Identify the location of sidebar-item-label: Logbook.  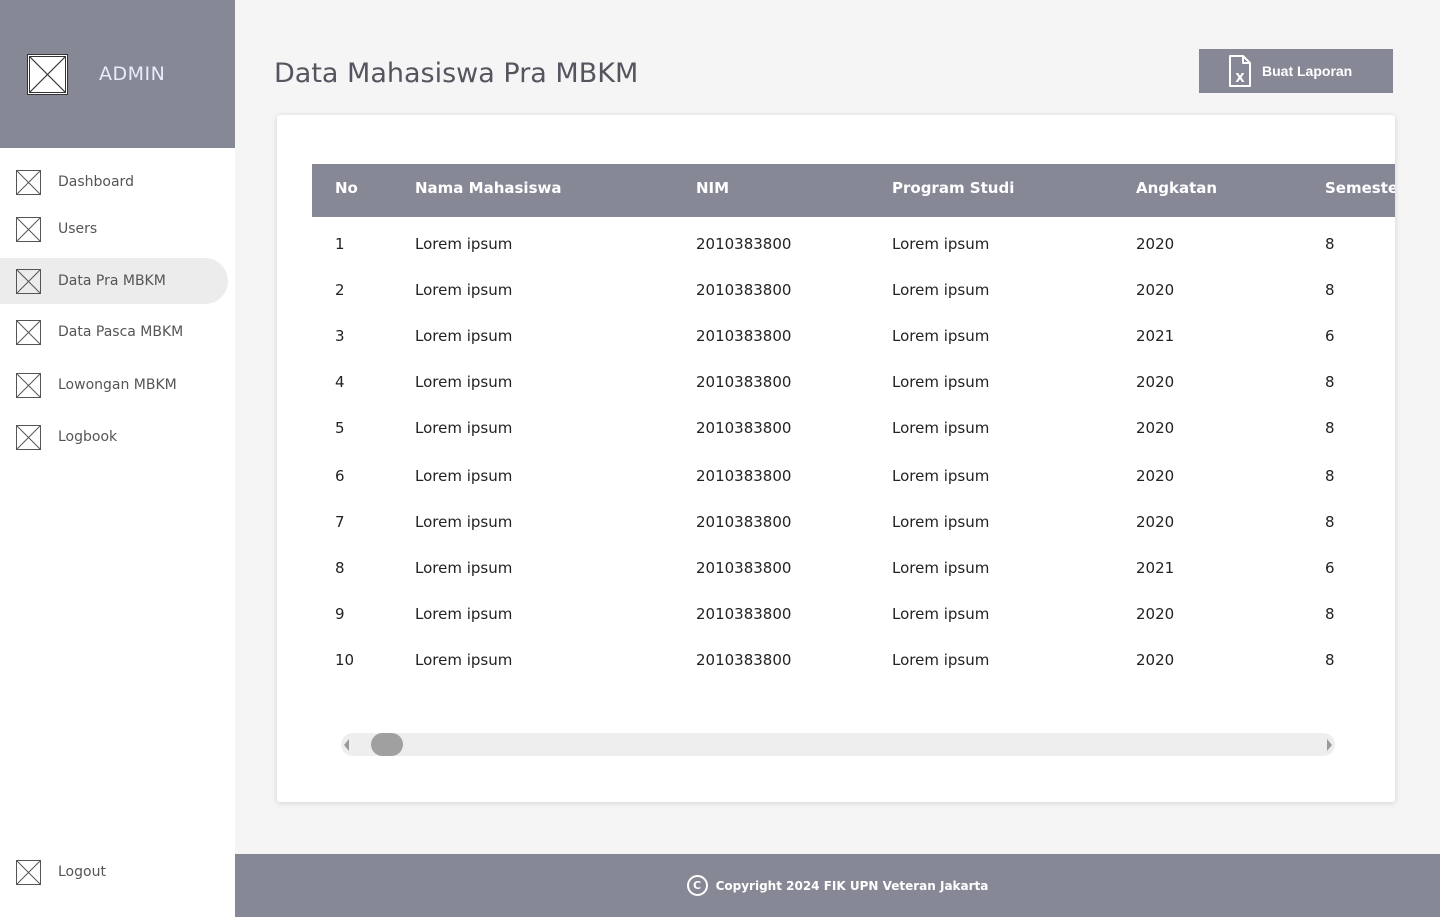
(88, 437).